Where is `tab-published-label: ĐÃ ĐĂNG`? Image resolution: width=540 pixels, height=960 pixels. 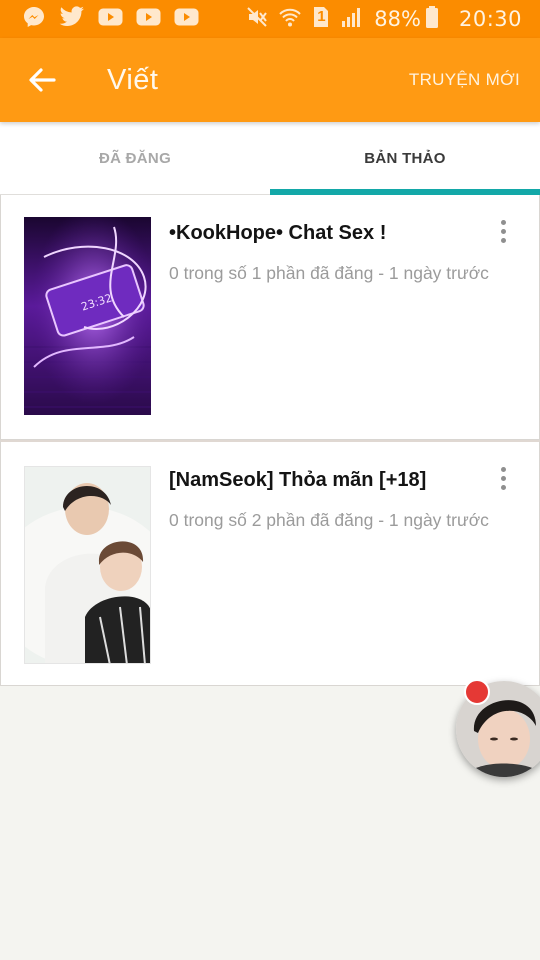
tab-published-label: ĐÃ ĐĂNG is located at coordinates (135, 158).